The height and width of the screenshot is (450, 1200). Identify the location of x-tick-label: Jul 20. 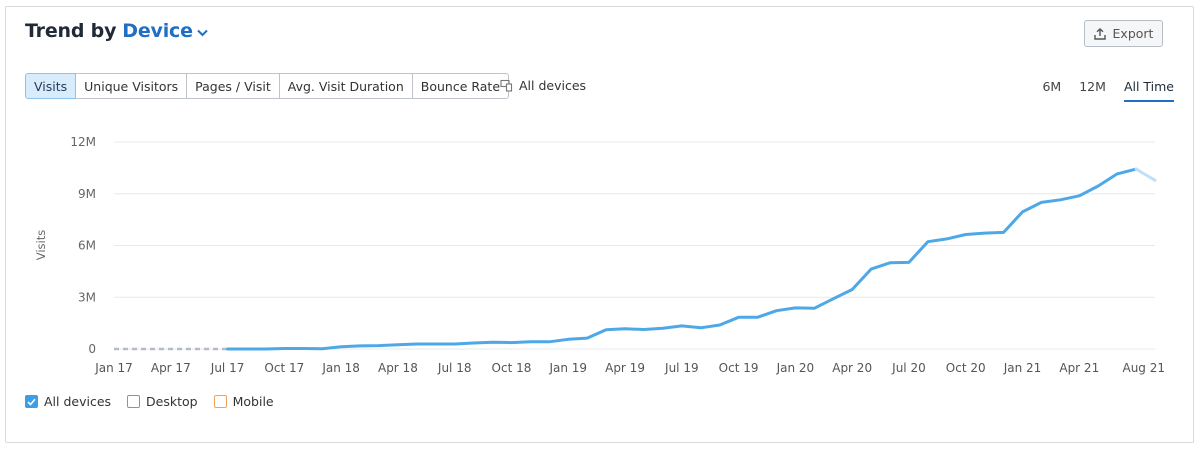
(908, 368).